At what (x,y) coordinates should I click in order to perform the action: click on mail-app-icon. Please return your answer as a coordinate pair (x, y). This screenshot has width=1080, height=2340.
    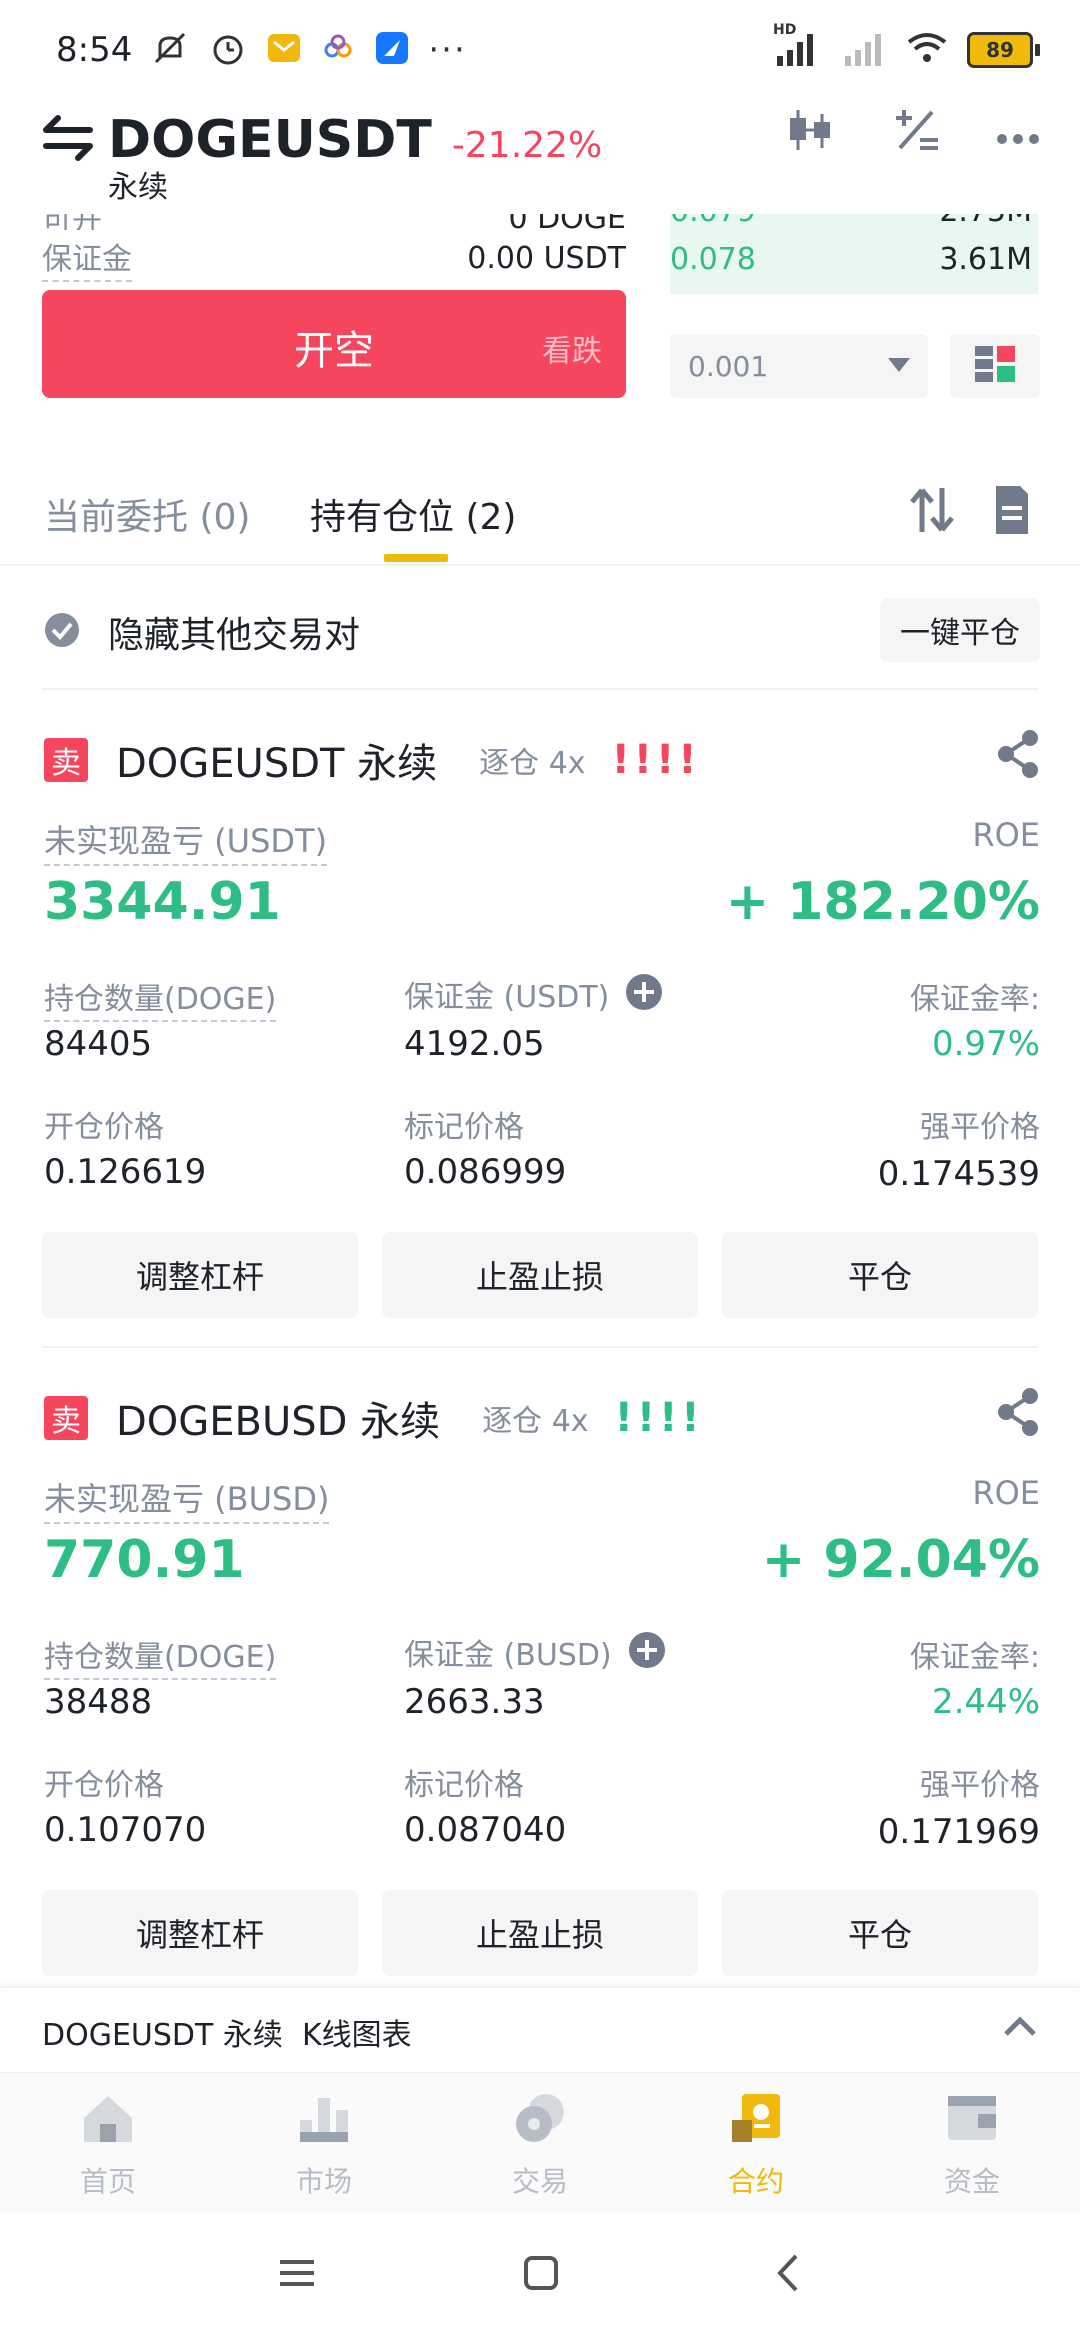
    Looking at the image, I should click on (284, 50).